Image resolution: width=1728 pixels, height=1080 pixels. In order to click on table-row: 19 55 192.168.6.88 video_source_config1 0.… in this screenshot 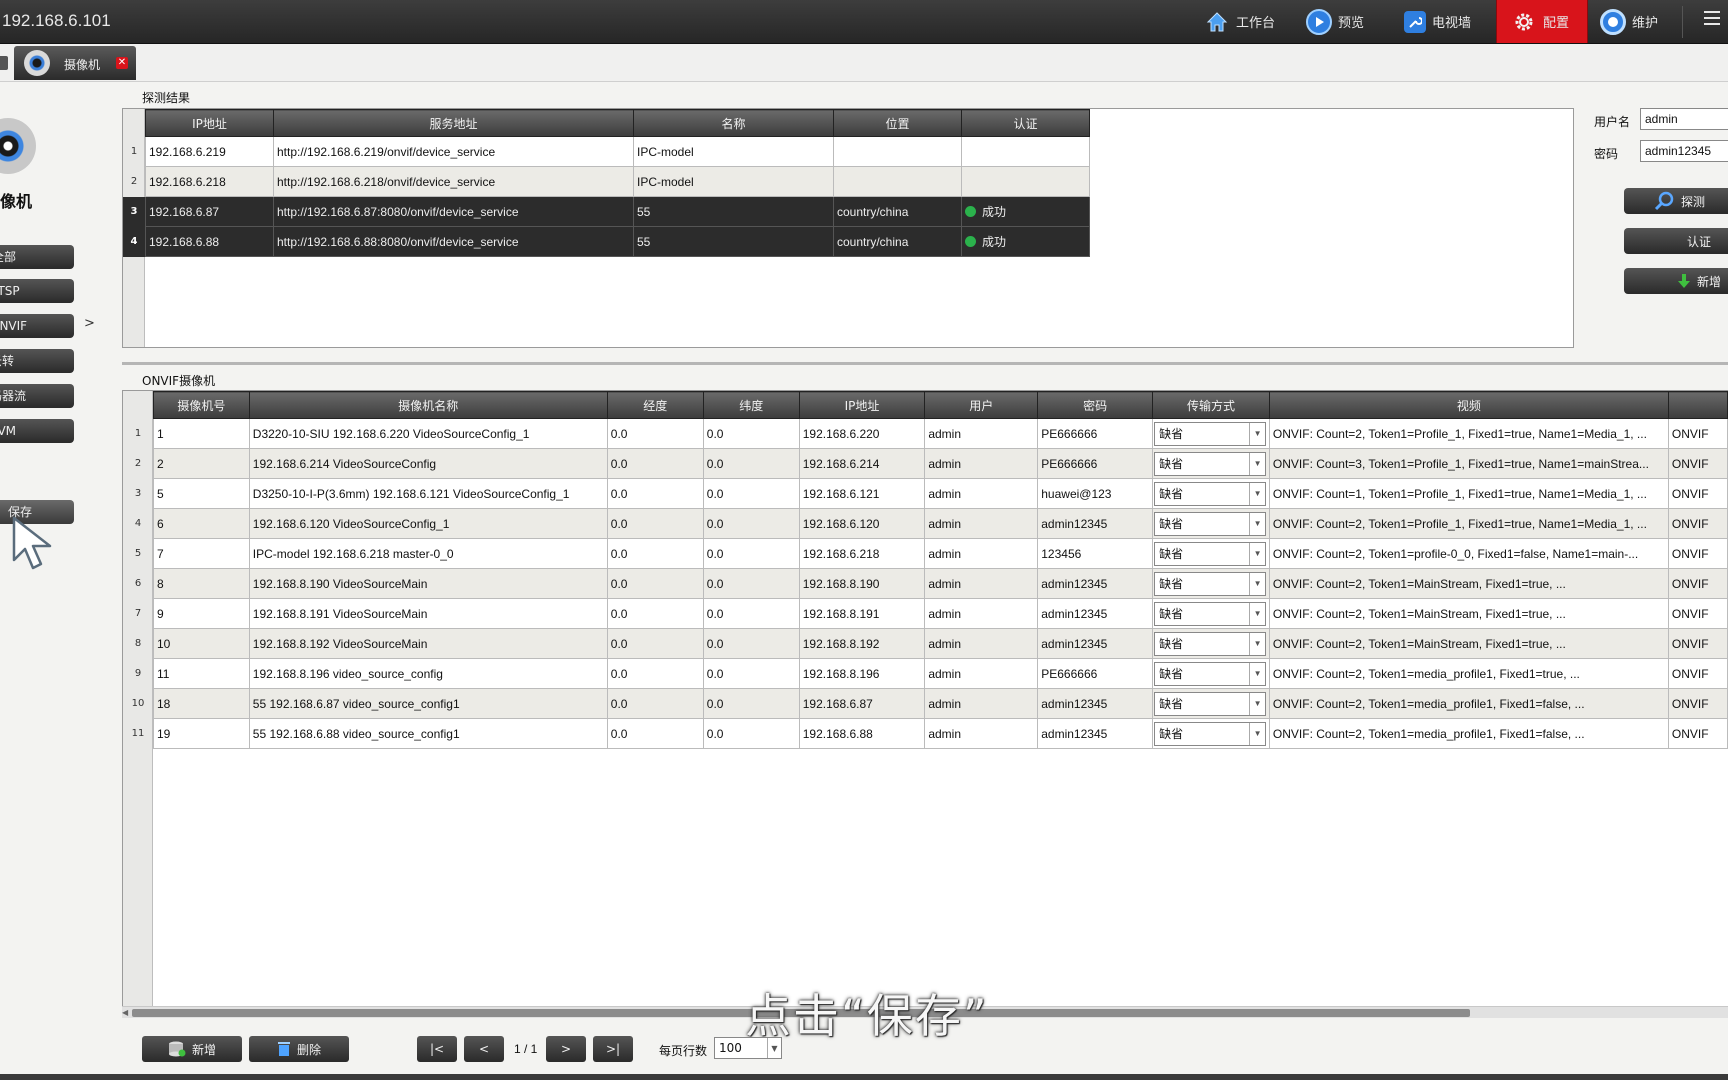, I will do `click(940, 733)`.